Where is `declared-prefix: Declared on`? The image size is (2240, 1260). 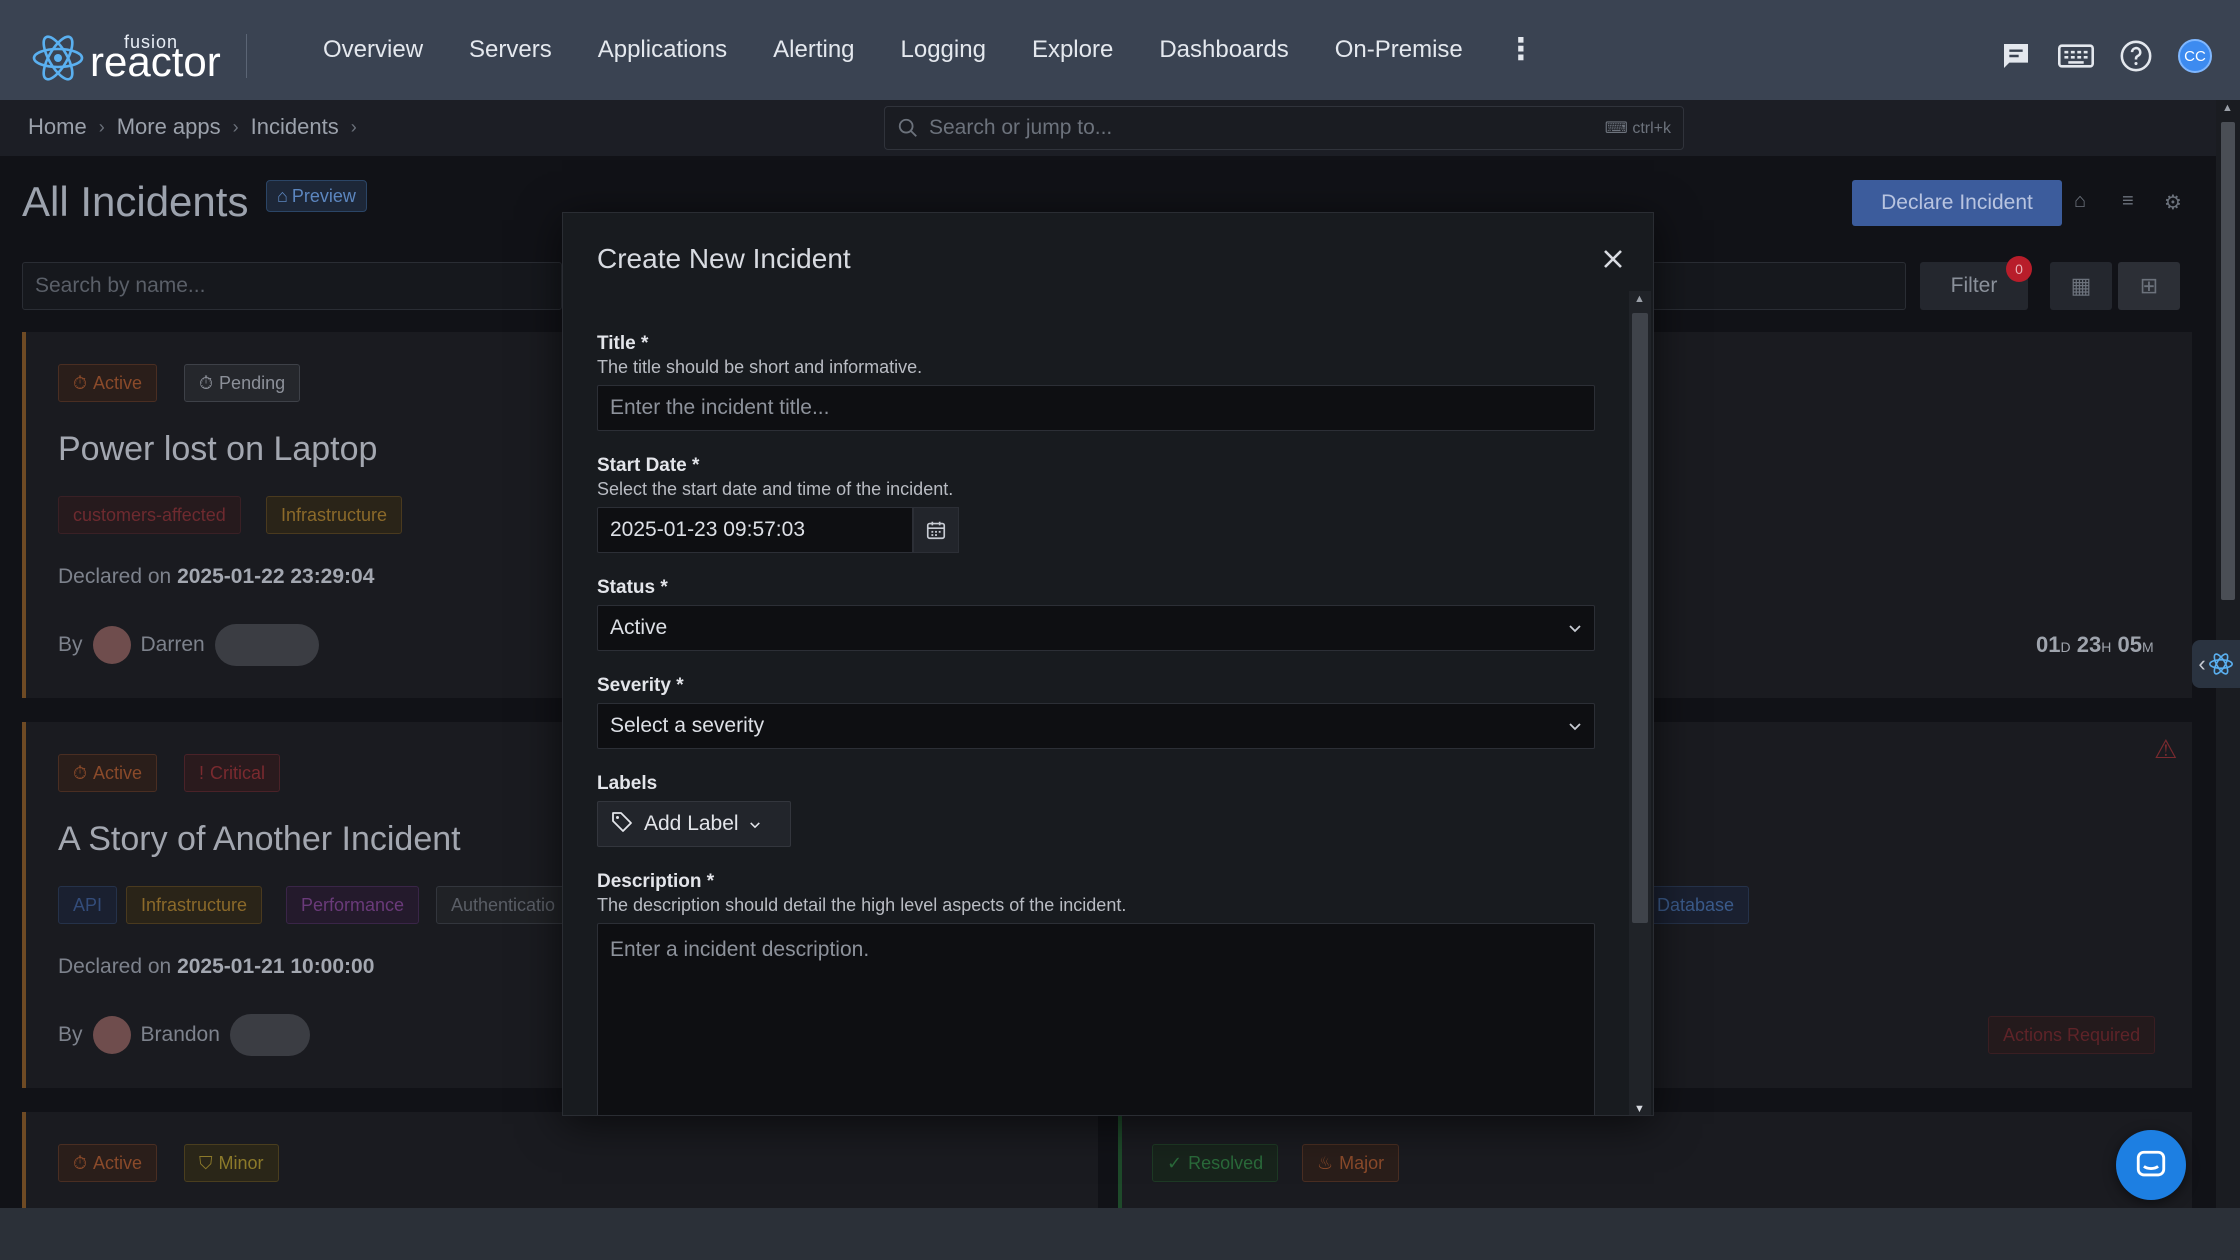
declared-prefix: Declared on is located at coordinates (115, 576).